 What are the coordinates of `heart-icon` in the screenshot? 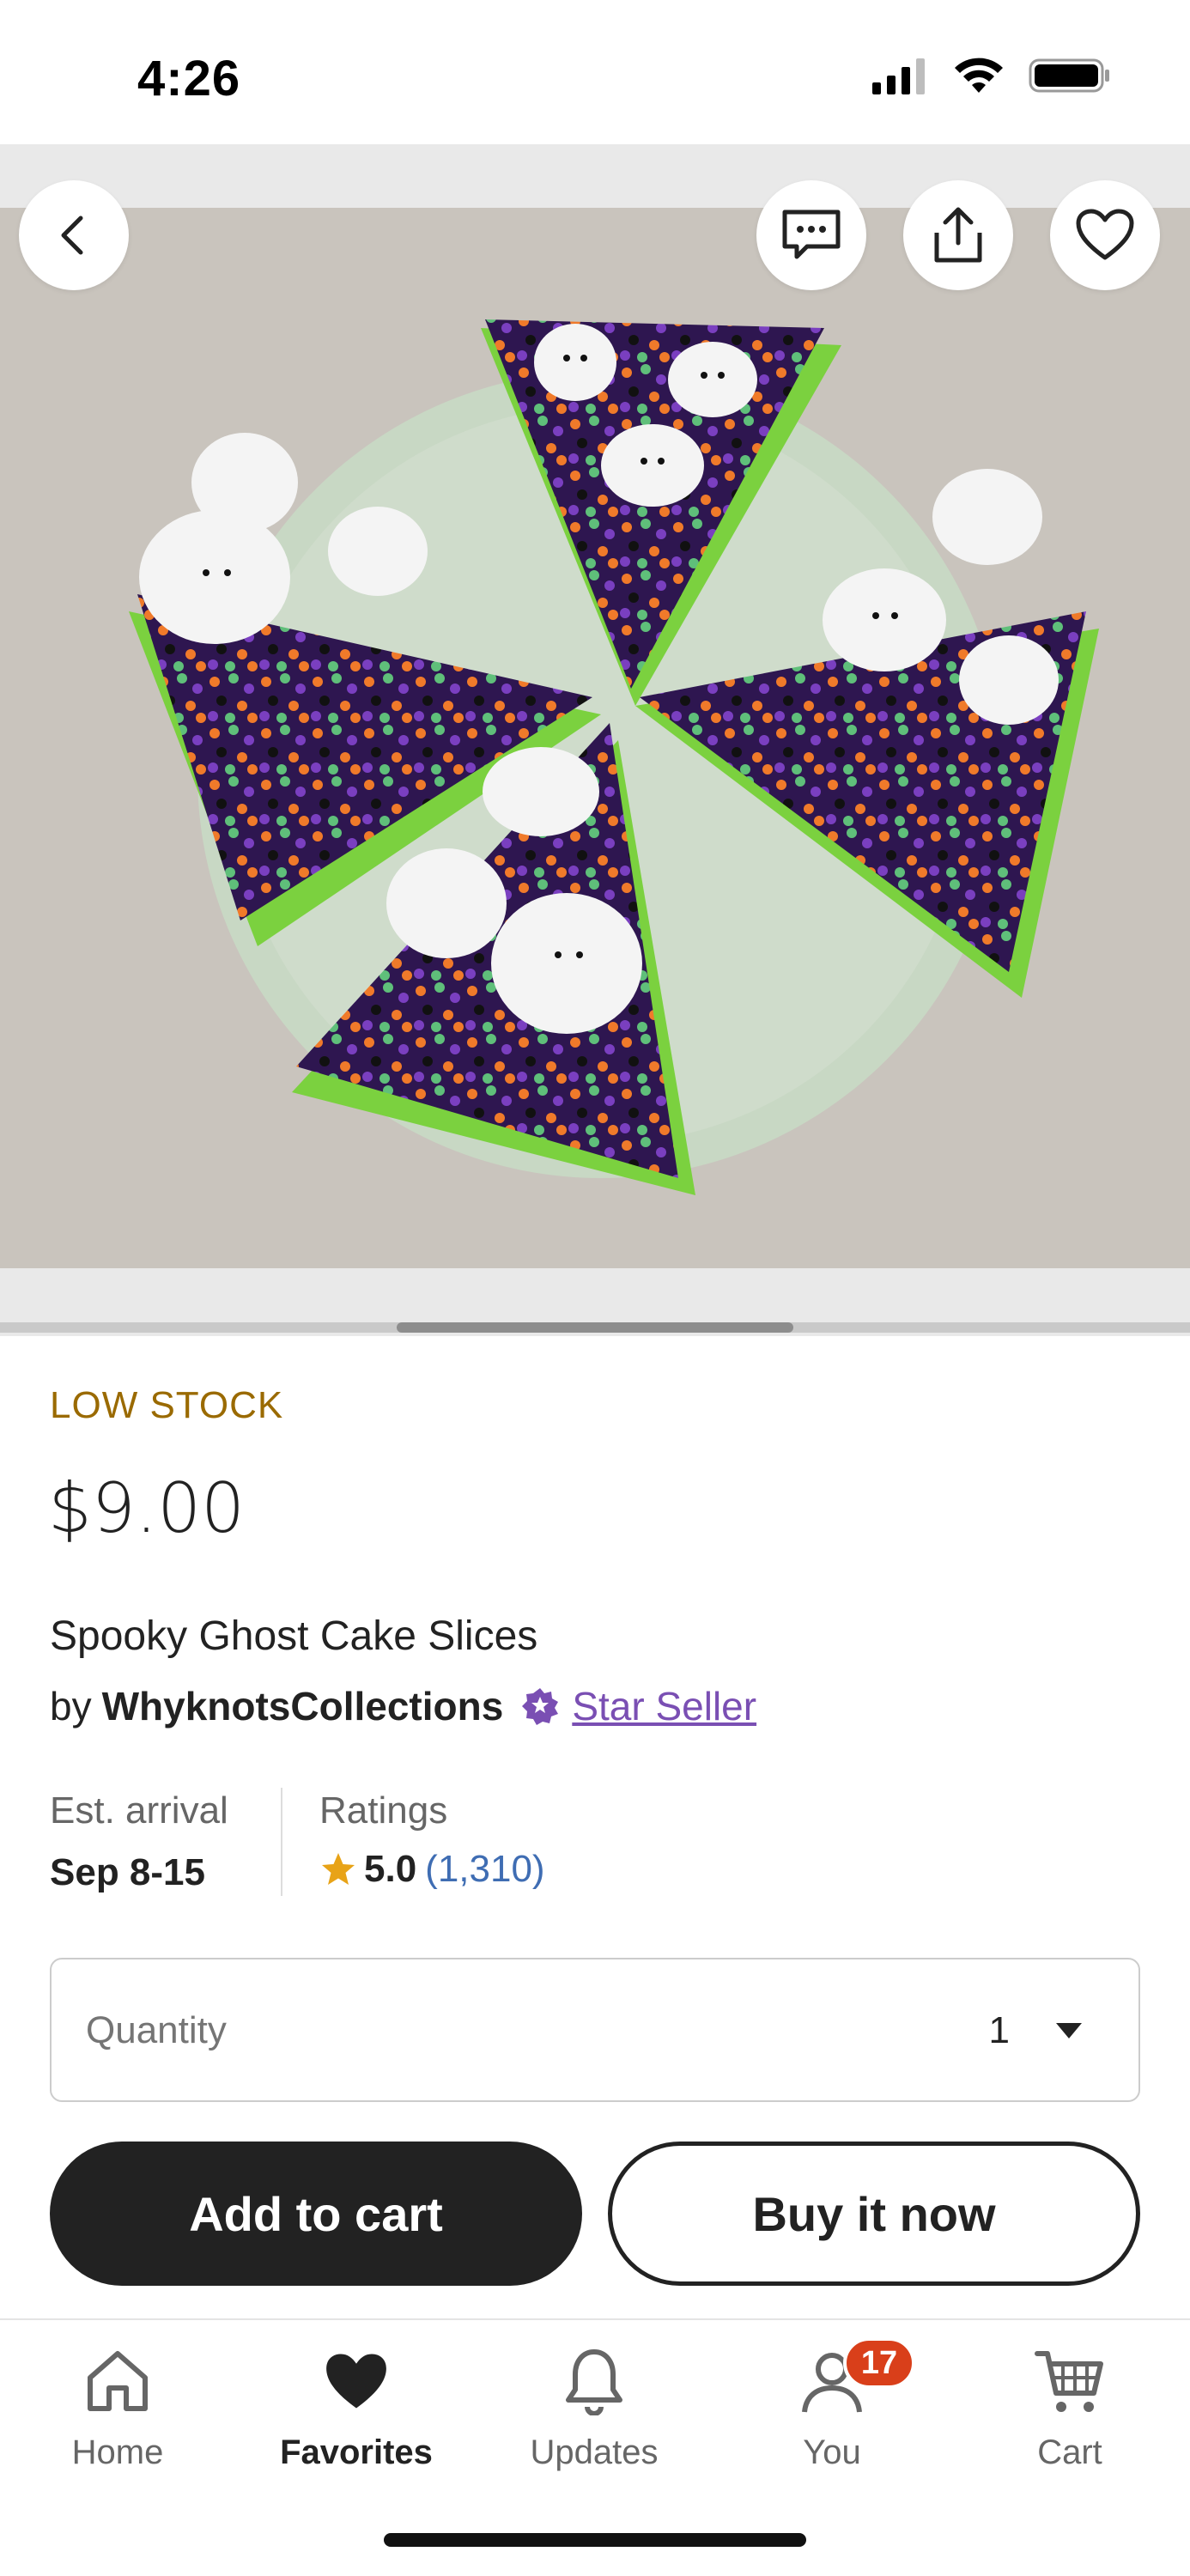 It's located at (1105, 234).